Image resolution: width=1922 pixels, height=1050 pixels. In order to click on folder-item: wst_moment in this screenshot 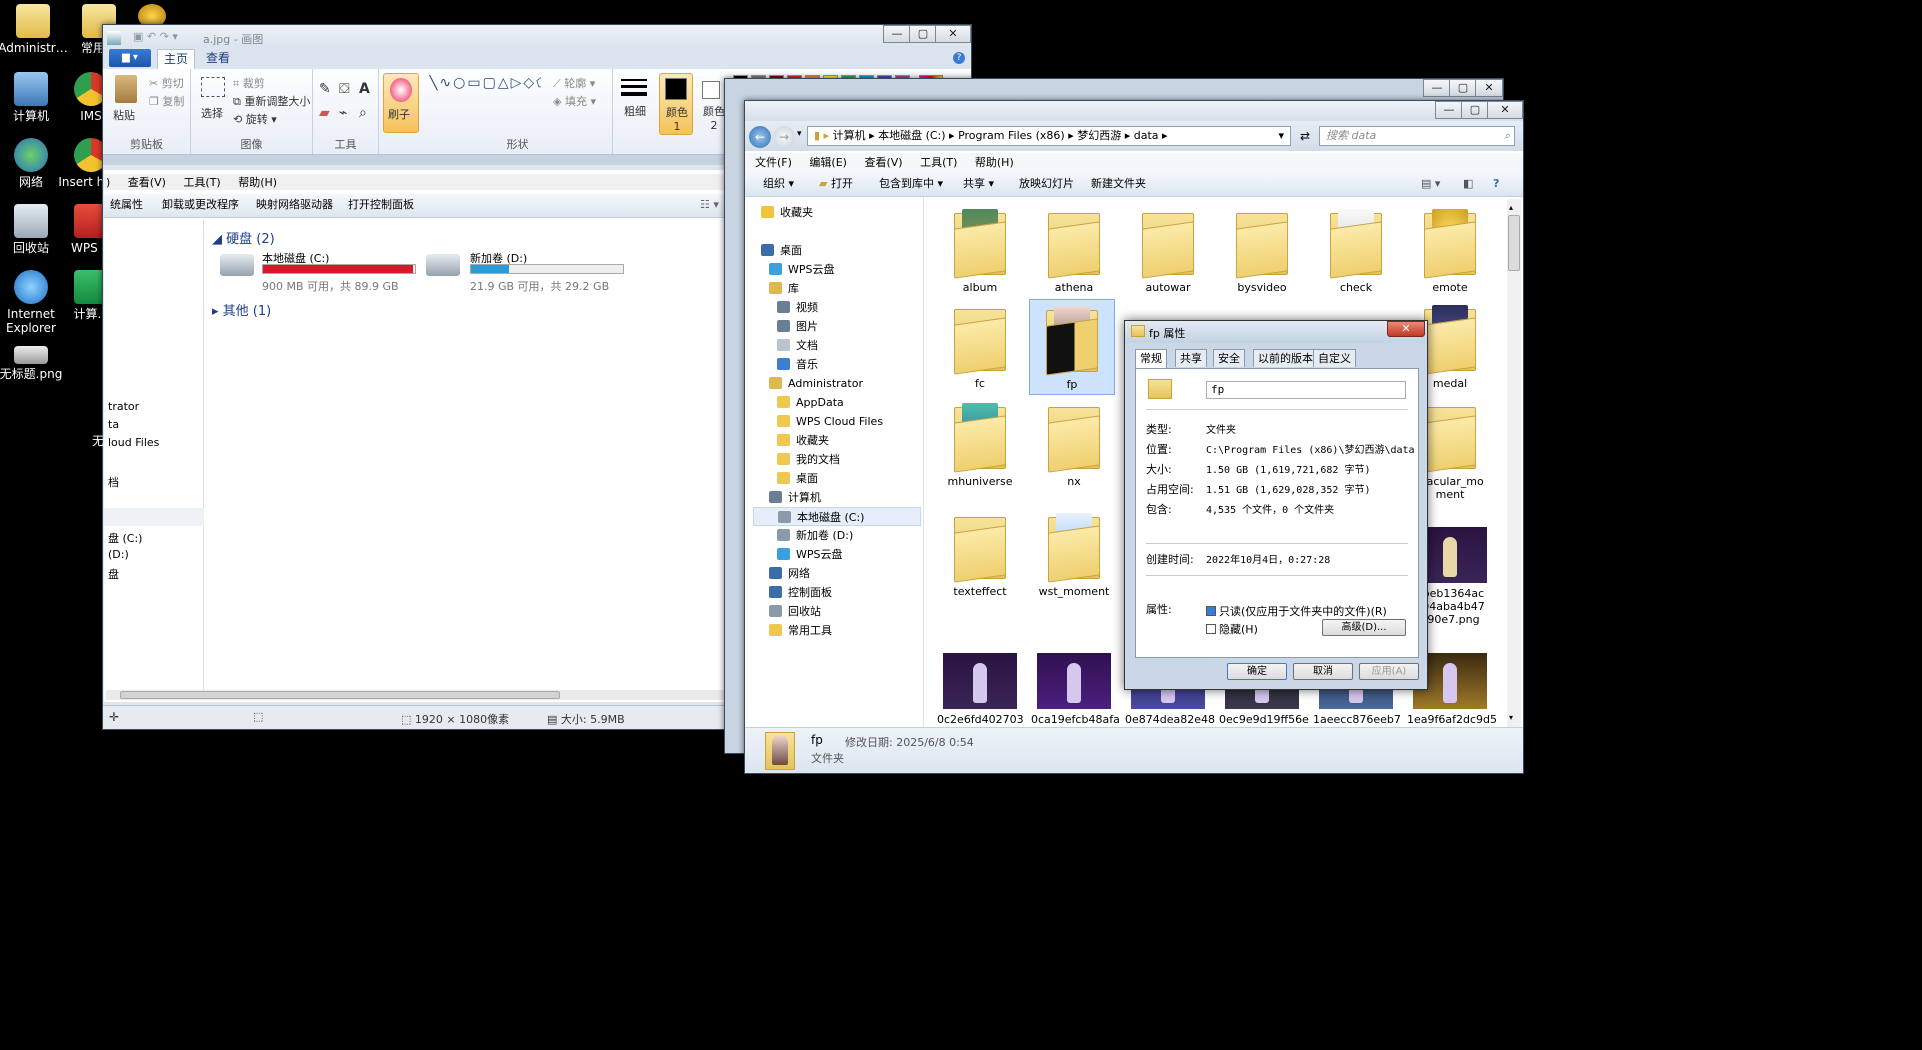, I will do `click(1074, 552)`.